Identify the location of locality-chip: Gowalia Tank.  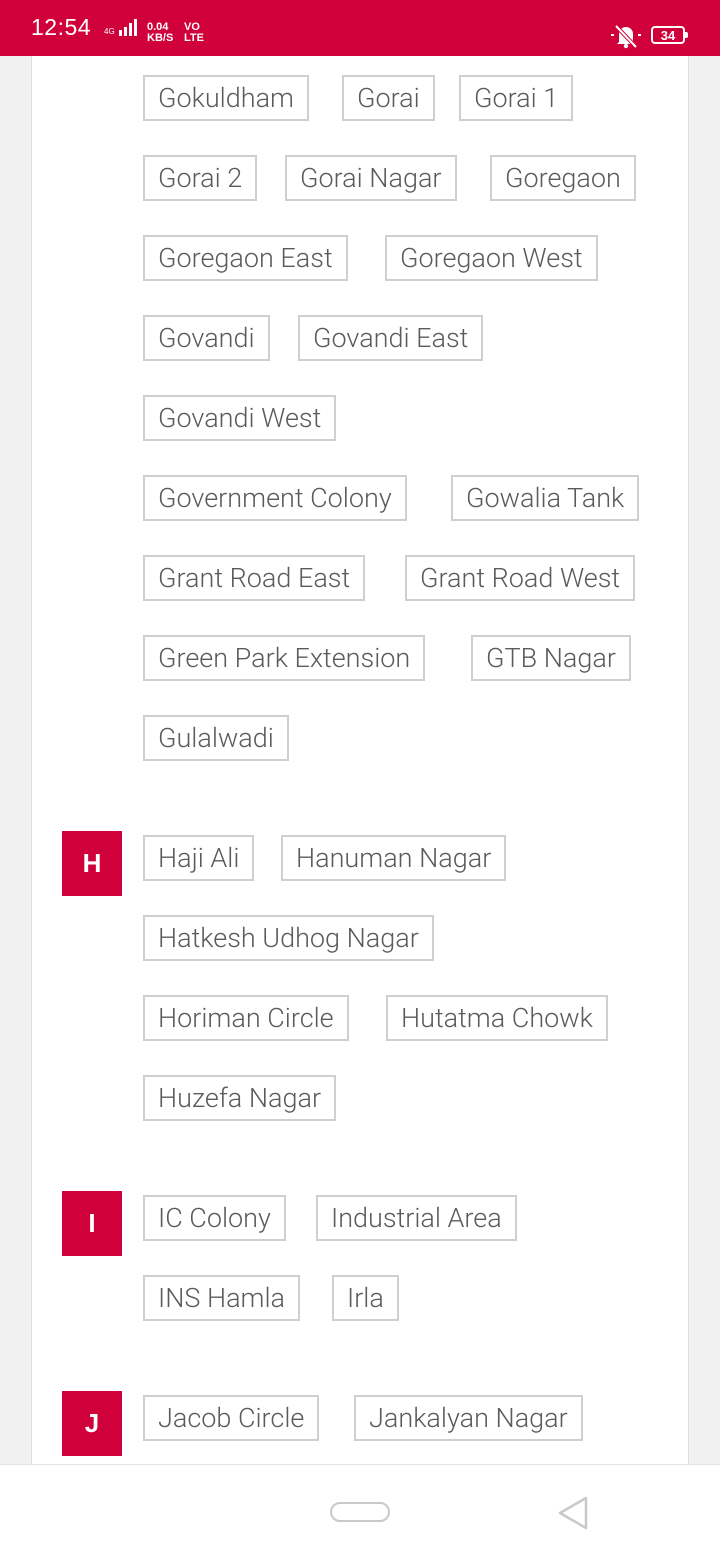
(545, 498).